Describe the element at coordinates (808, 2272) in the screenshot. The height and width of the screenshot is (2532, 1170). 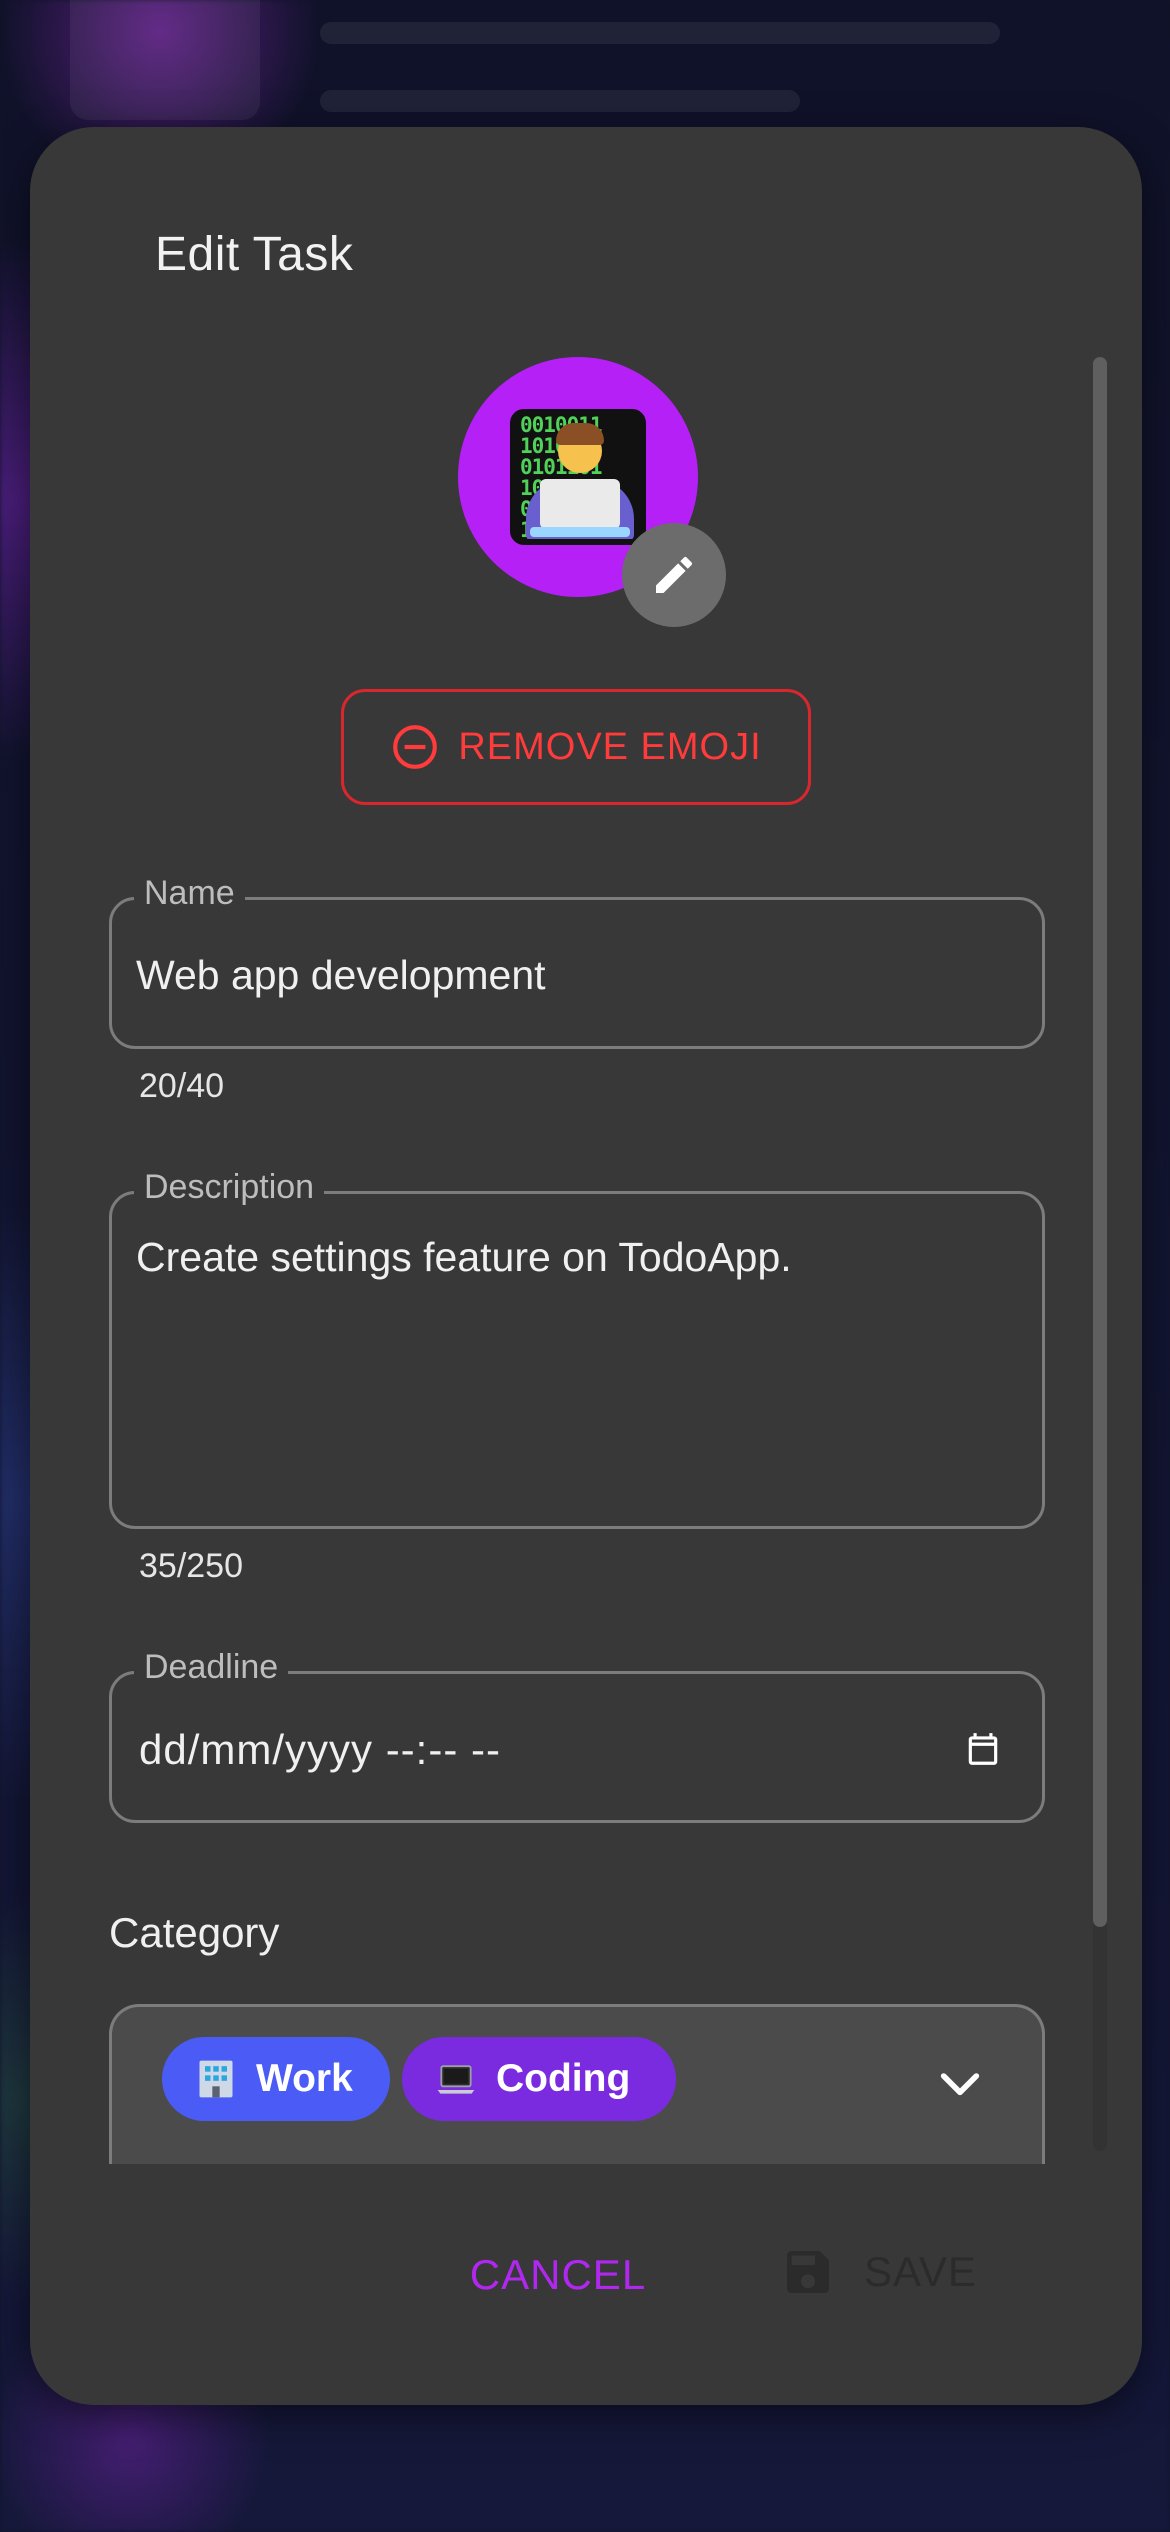
I see `save-icon` at that location.